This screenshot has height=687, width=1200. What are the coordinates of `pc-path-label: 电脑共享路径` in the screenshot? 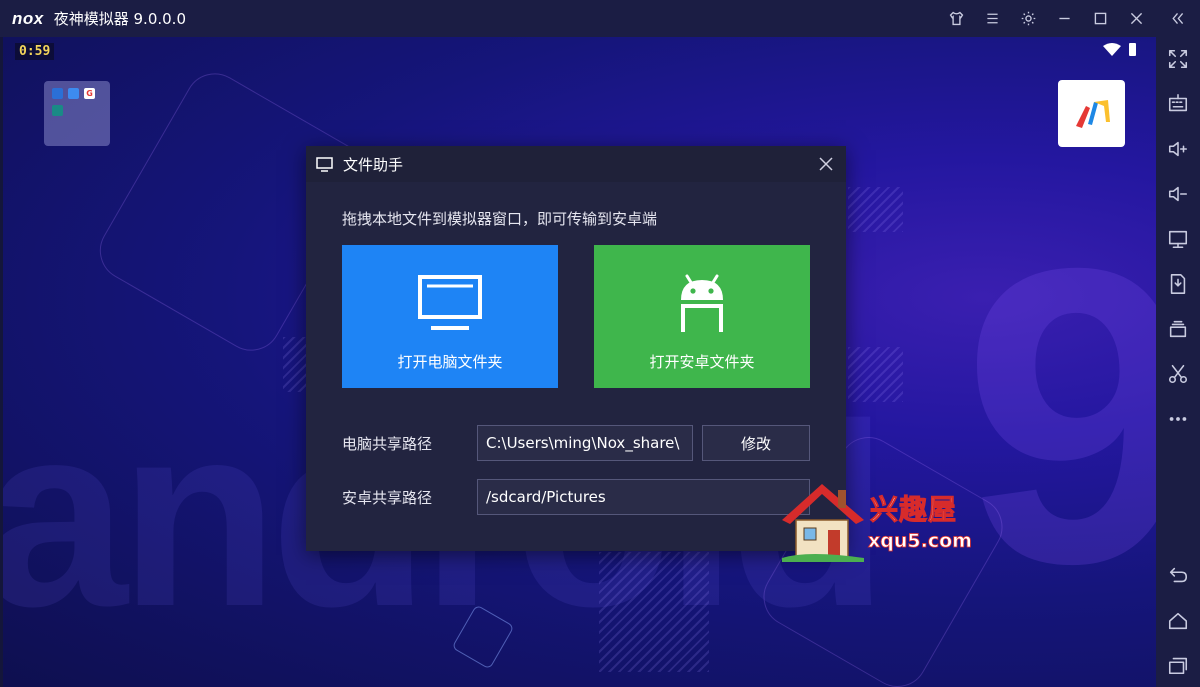 It's located at (387, 443).